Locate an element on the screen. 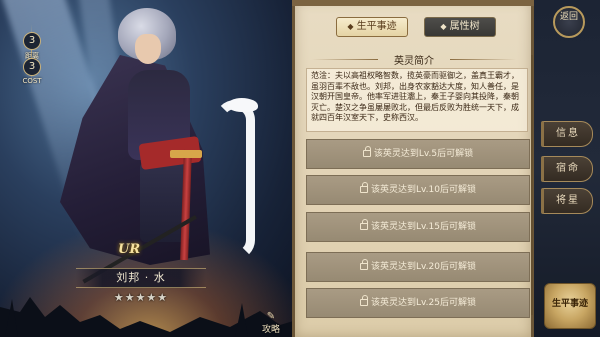 This screenshot has height=337, width=600. cost-value: 3 is located at coordinates (32, 67).